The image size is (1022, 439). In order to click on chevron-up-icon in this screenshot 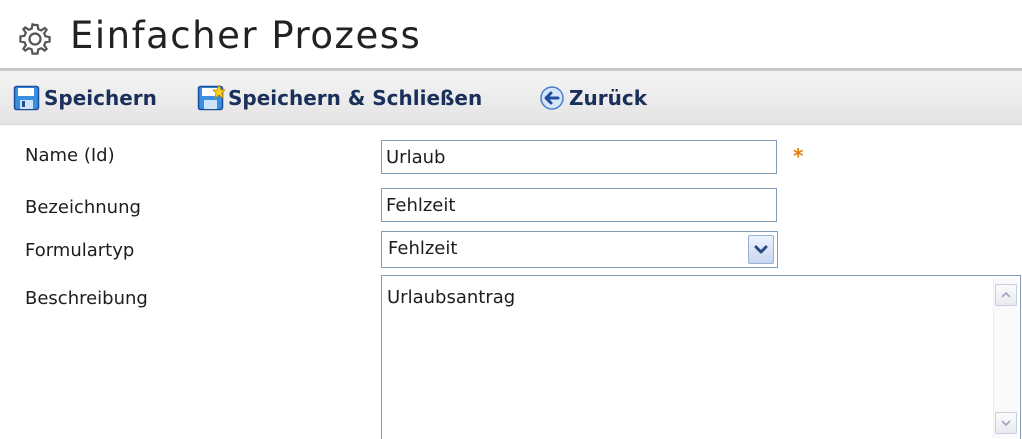, I will do `click(1006, 294)`.